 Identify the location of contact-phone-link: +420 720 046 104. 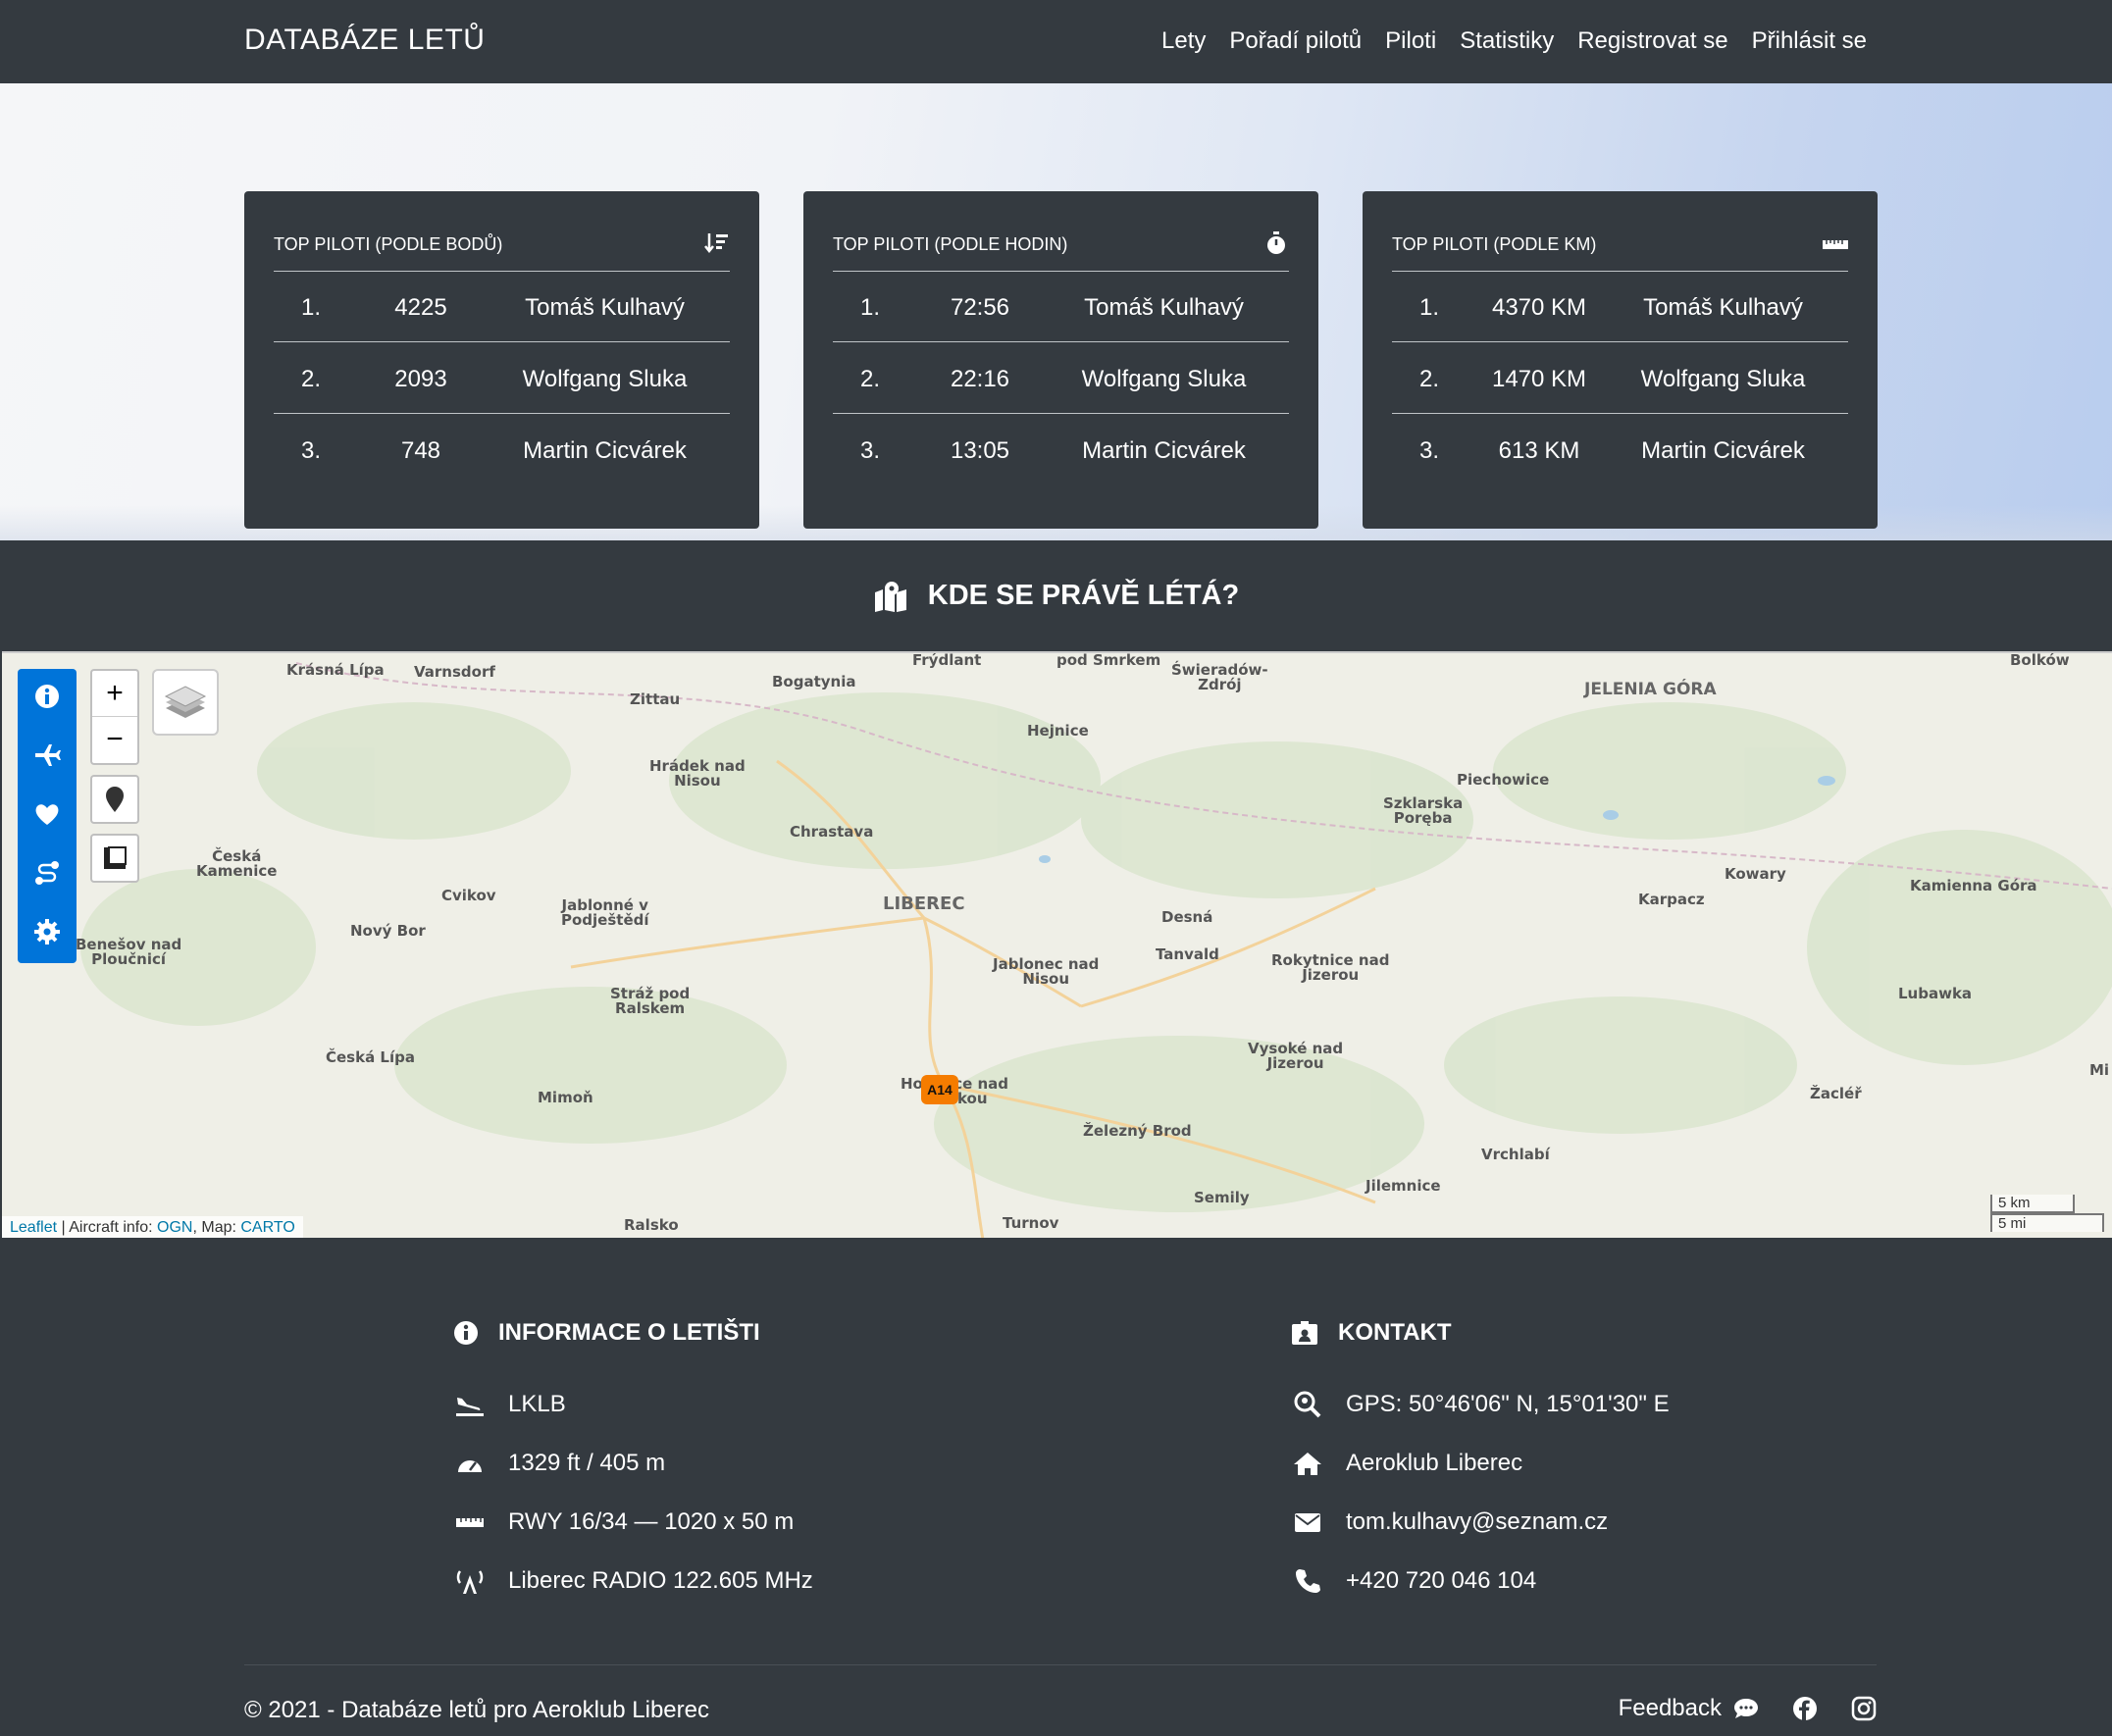
(1441, 1581).